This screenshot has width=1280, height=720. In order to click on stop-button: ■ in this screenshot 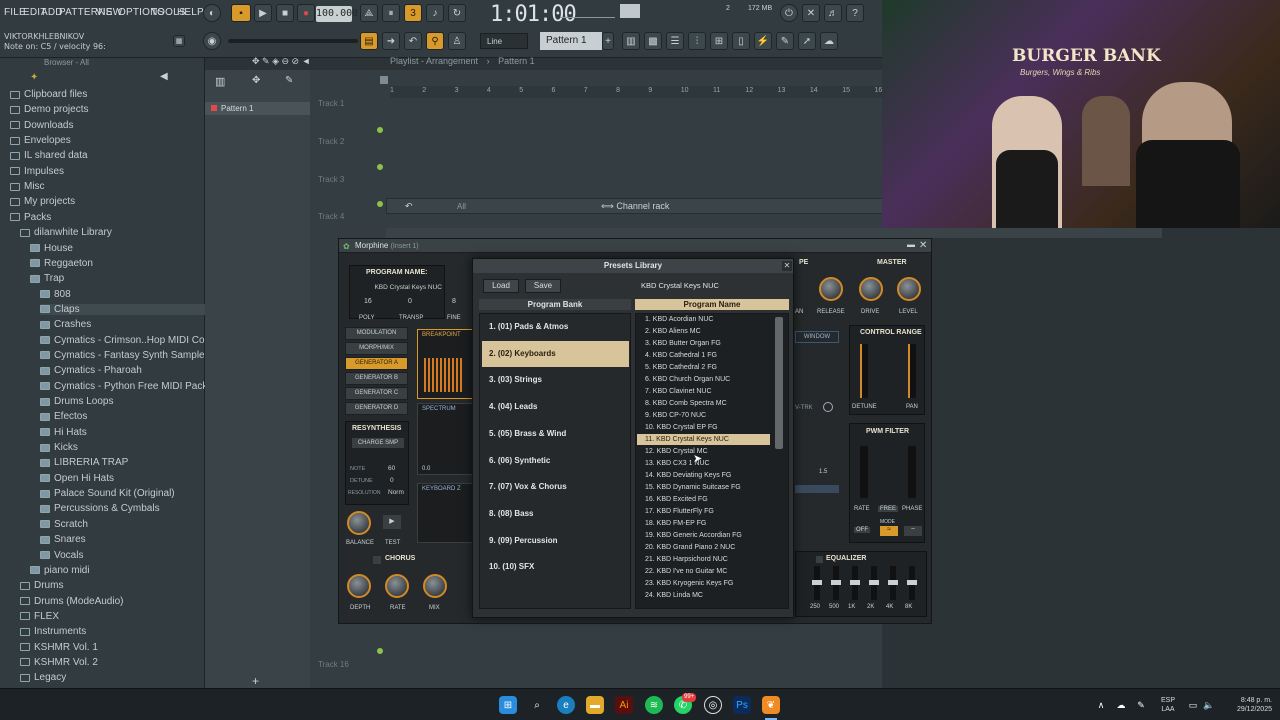, I will do `click(285, 13)`.